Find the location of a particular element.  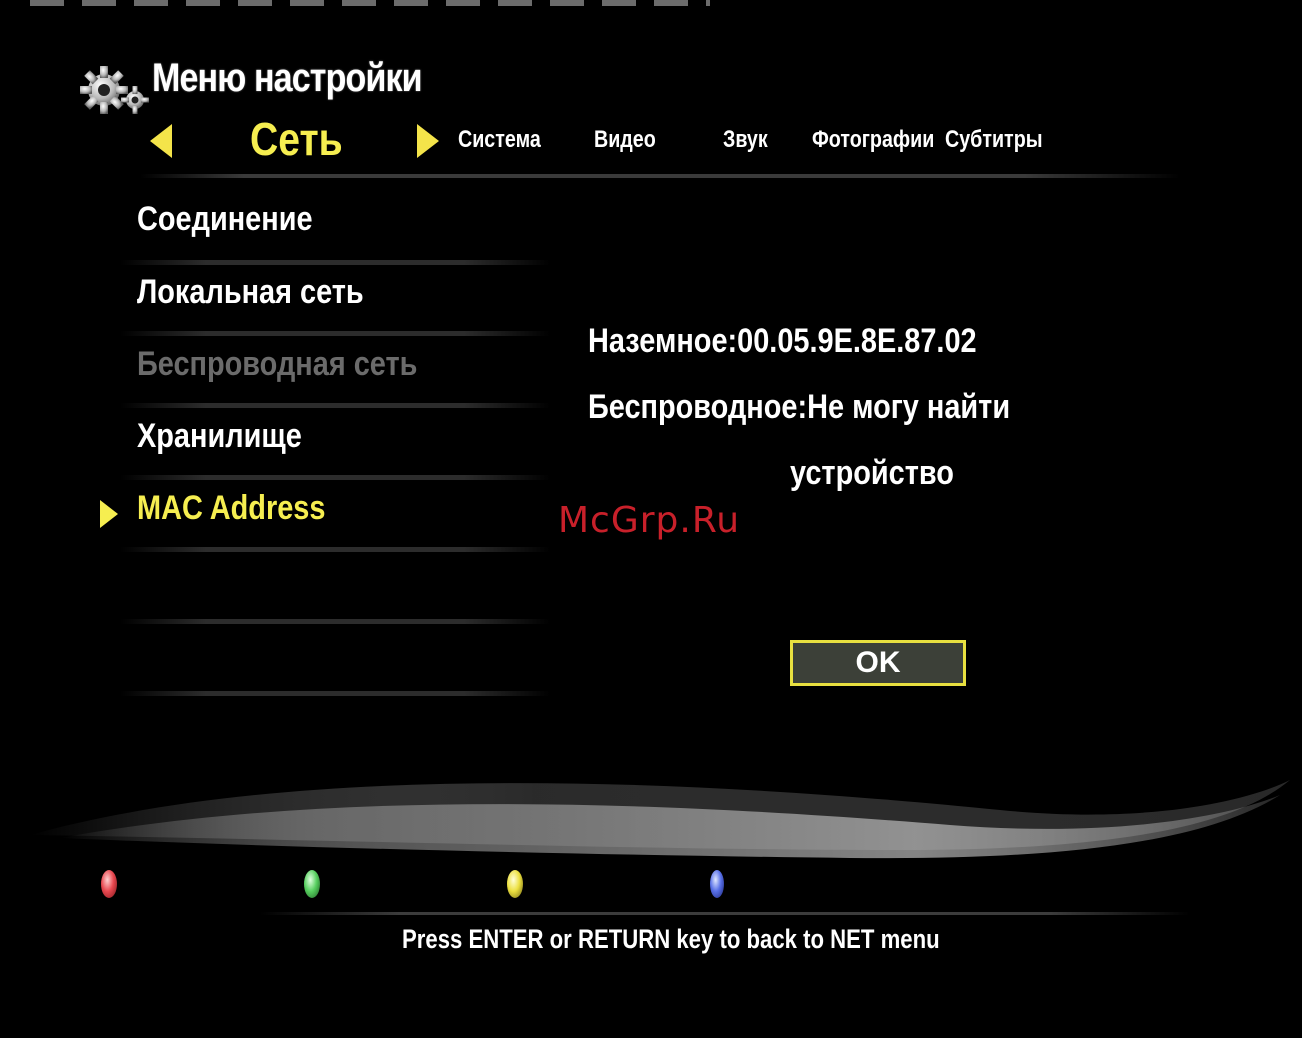

menu-item-lan: Локальная сеть is located at coordinates (250, 292).